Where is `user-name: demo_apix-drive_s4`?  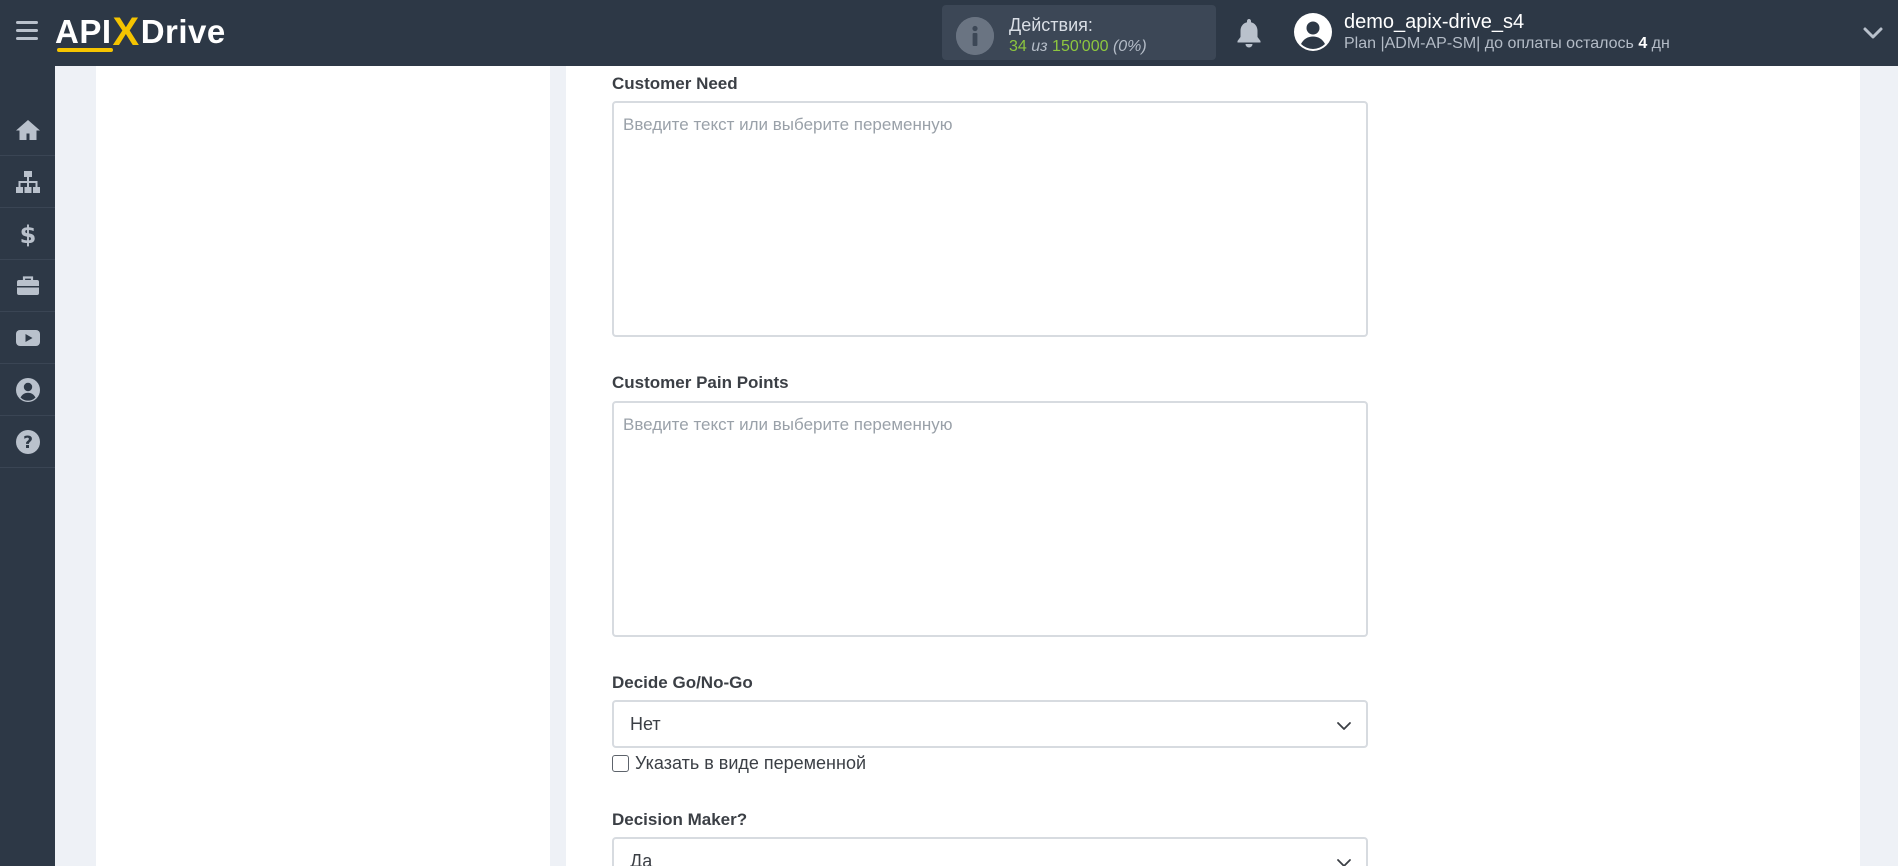 user-name: demo_apix-drive_s4 is located at coordinates (1434, 22).